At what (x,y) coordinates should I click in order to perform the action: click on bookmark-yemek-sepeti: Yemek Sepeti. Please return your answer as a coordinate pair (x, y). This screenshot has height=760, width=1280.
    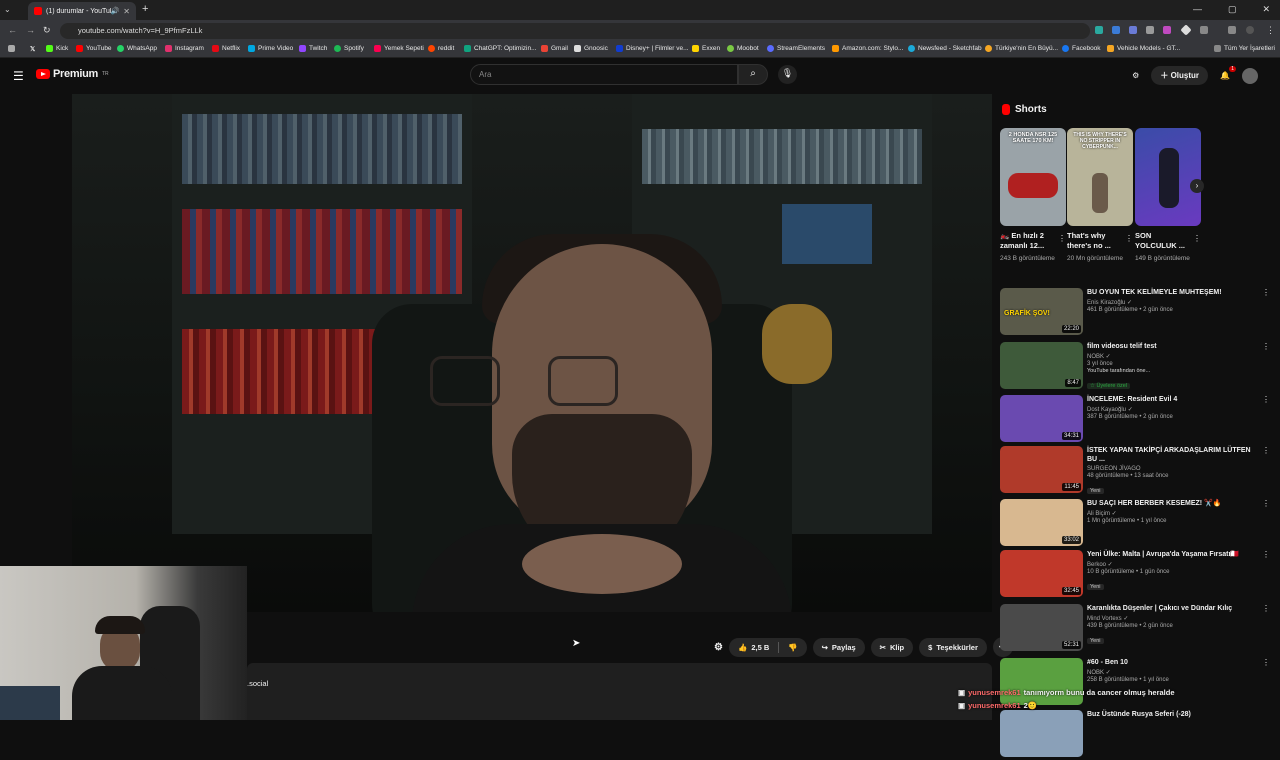
    Looking at the image, I should click on (399, 48).